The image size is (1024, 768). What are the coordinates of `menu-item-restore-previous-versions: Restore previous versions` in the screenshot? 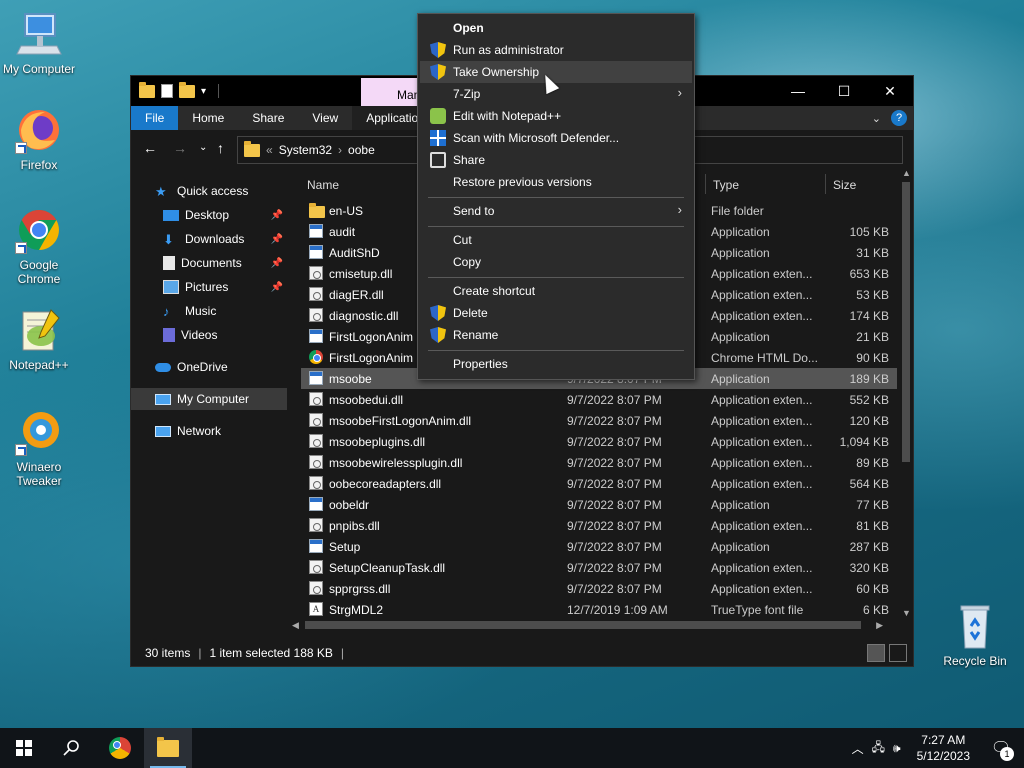 It's located at (556, 182).